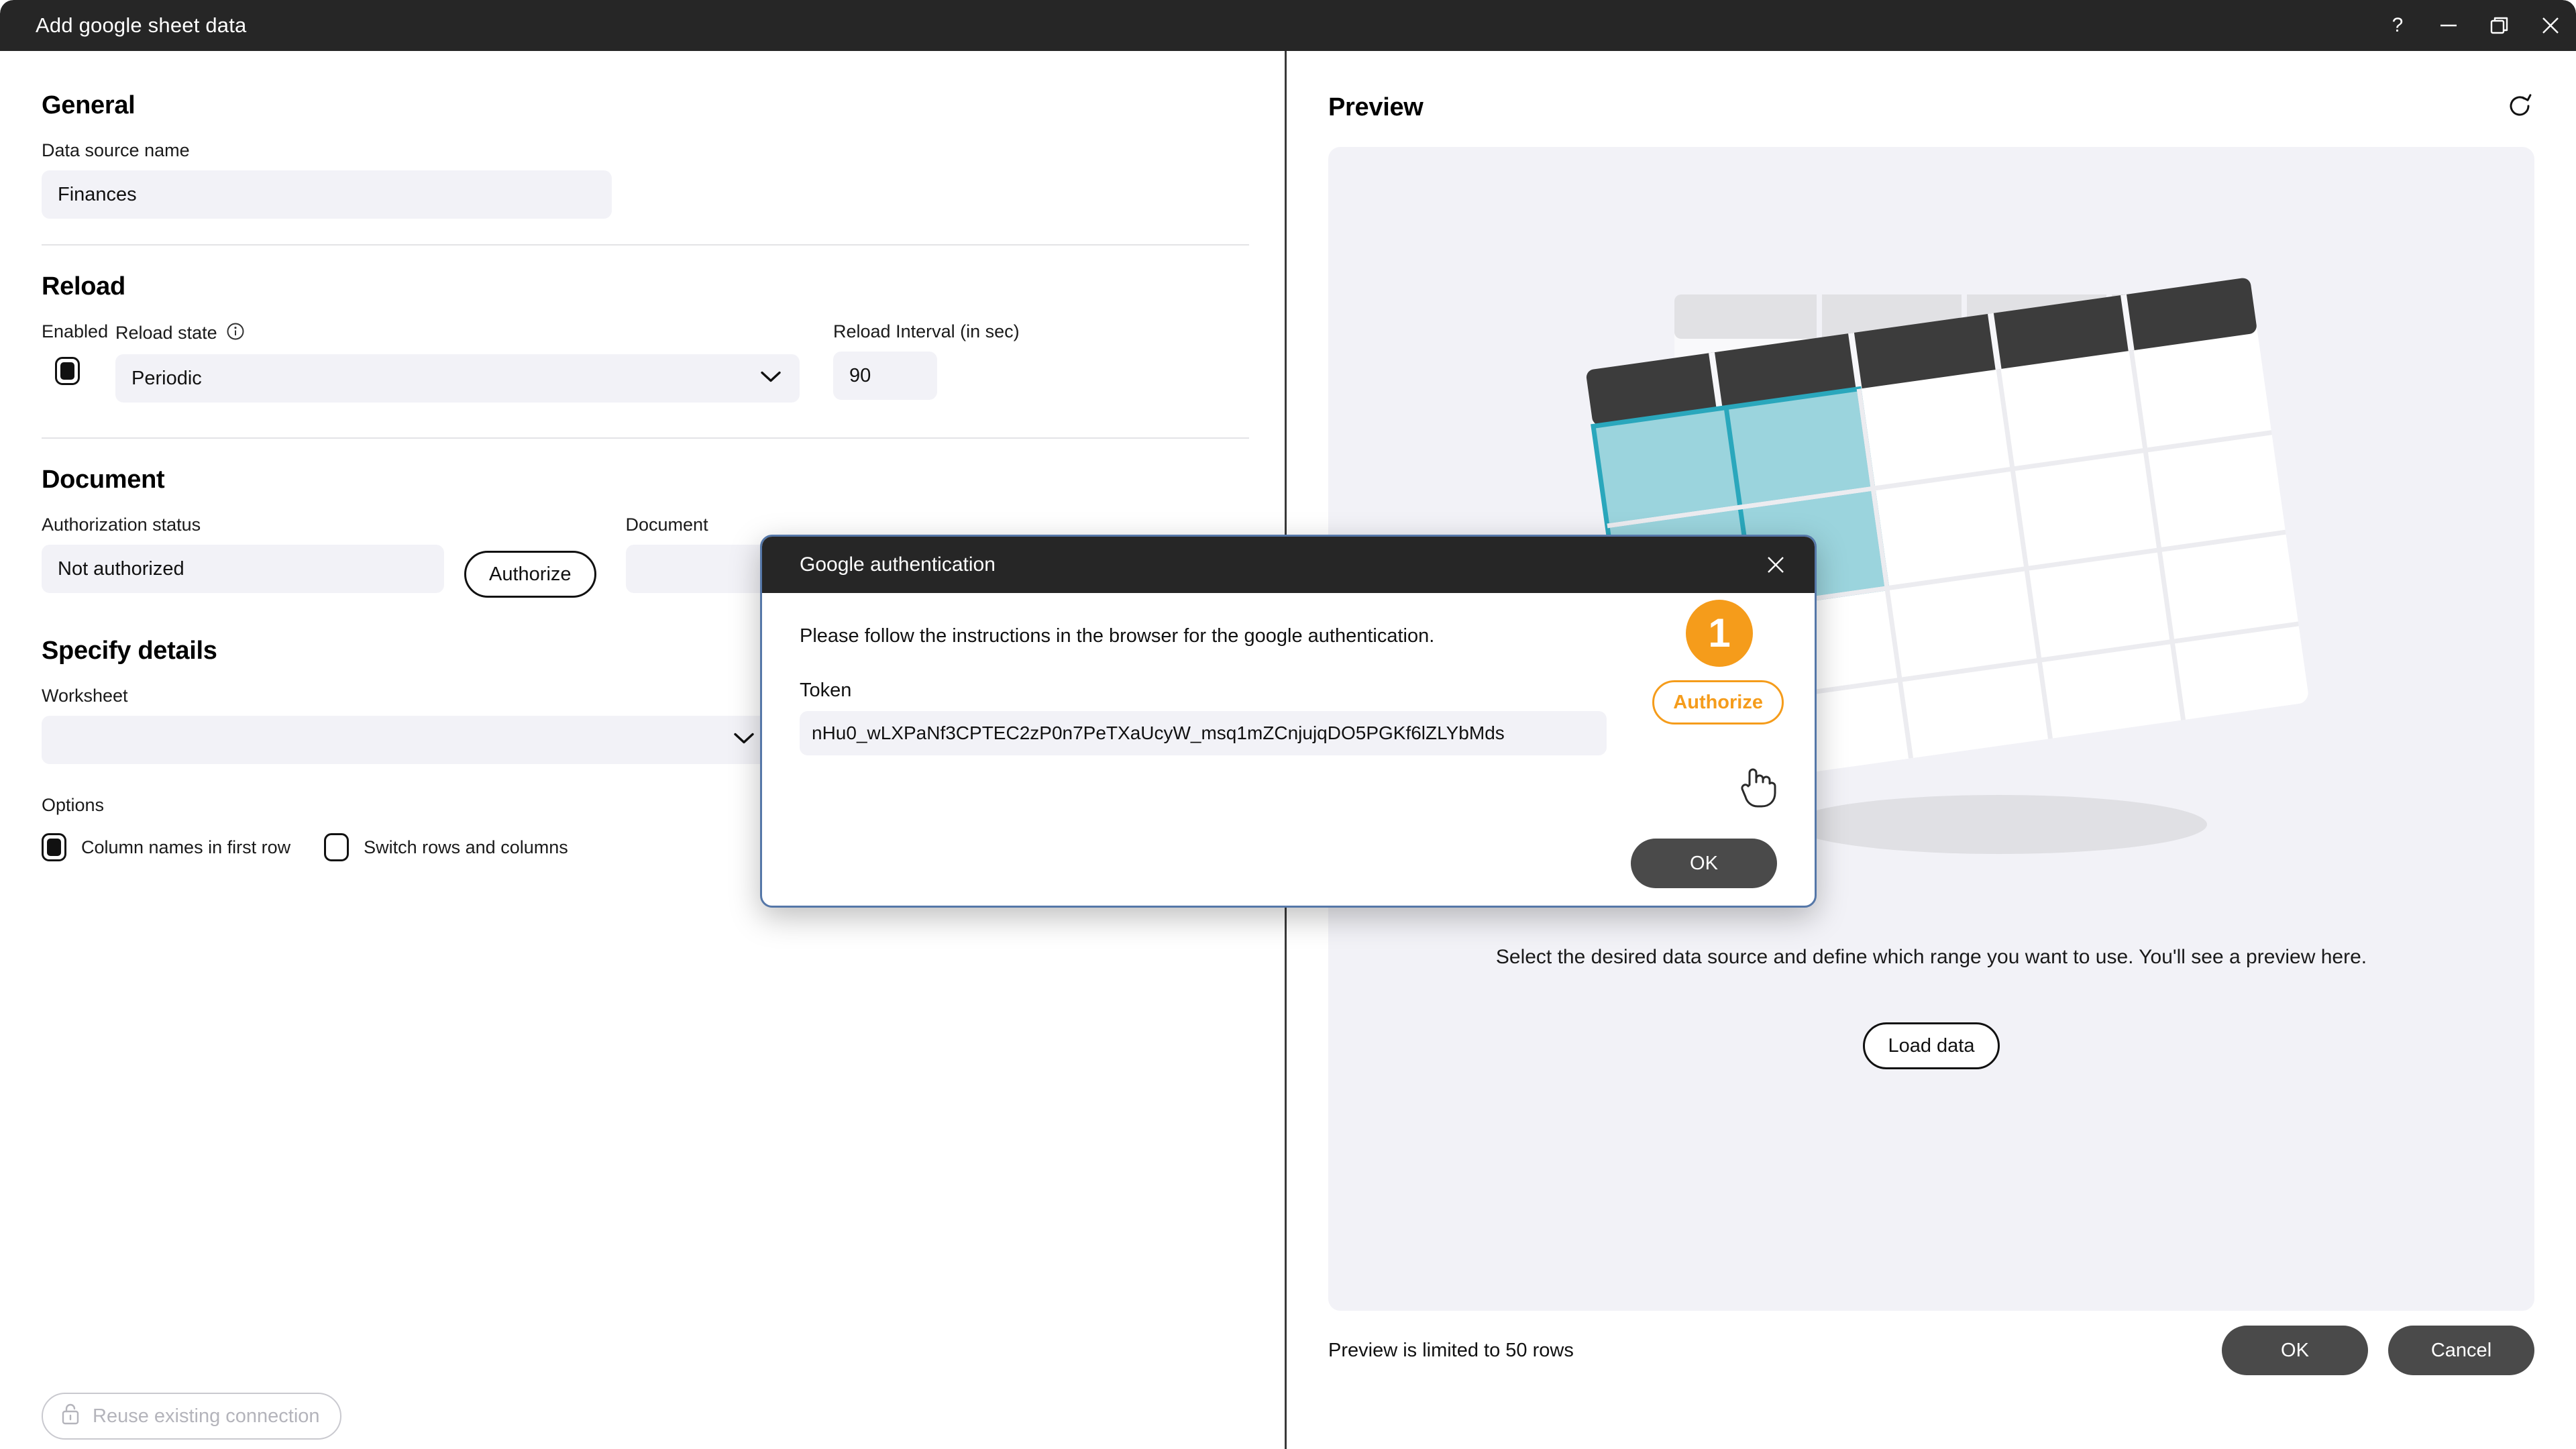 The image size is (2576, 1449). I want to click on step-badge-1: 1, so click(1719, 633).